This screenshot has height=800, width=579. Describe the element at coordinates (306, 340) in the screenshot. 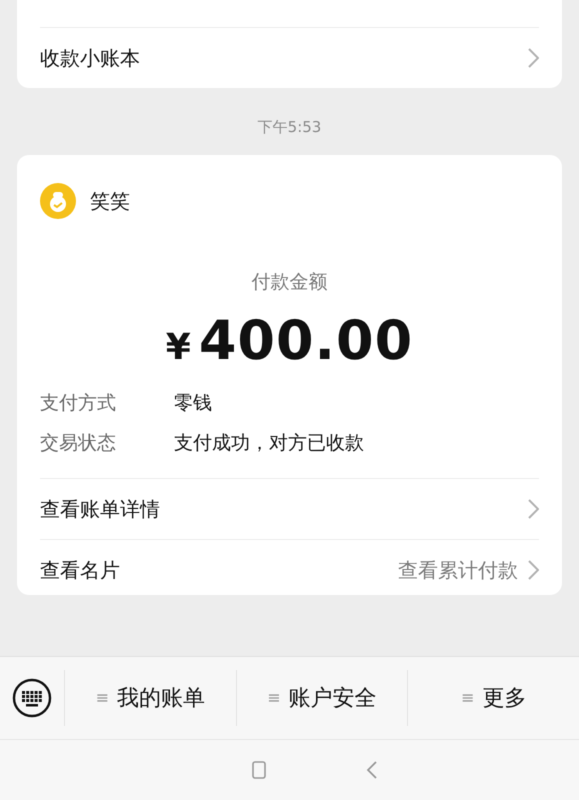

I see `amount: 400.00` at that location.